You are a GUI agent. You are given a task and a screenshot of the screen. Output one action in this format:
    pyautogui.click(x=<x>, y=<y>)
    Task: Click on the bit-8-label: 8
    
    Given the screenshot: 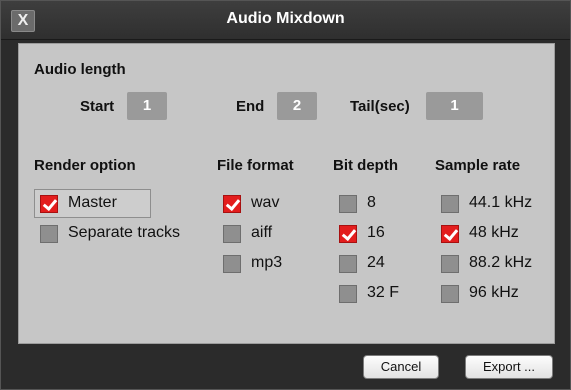 What is the action you would take?
    pyautogui.click(x=371, y=202)
    